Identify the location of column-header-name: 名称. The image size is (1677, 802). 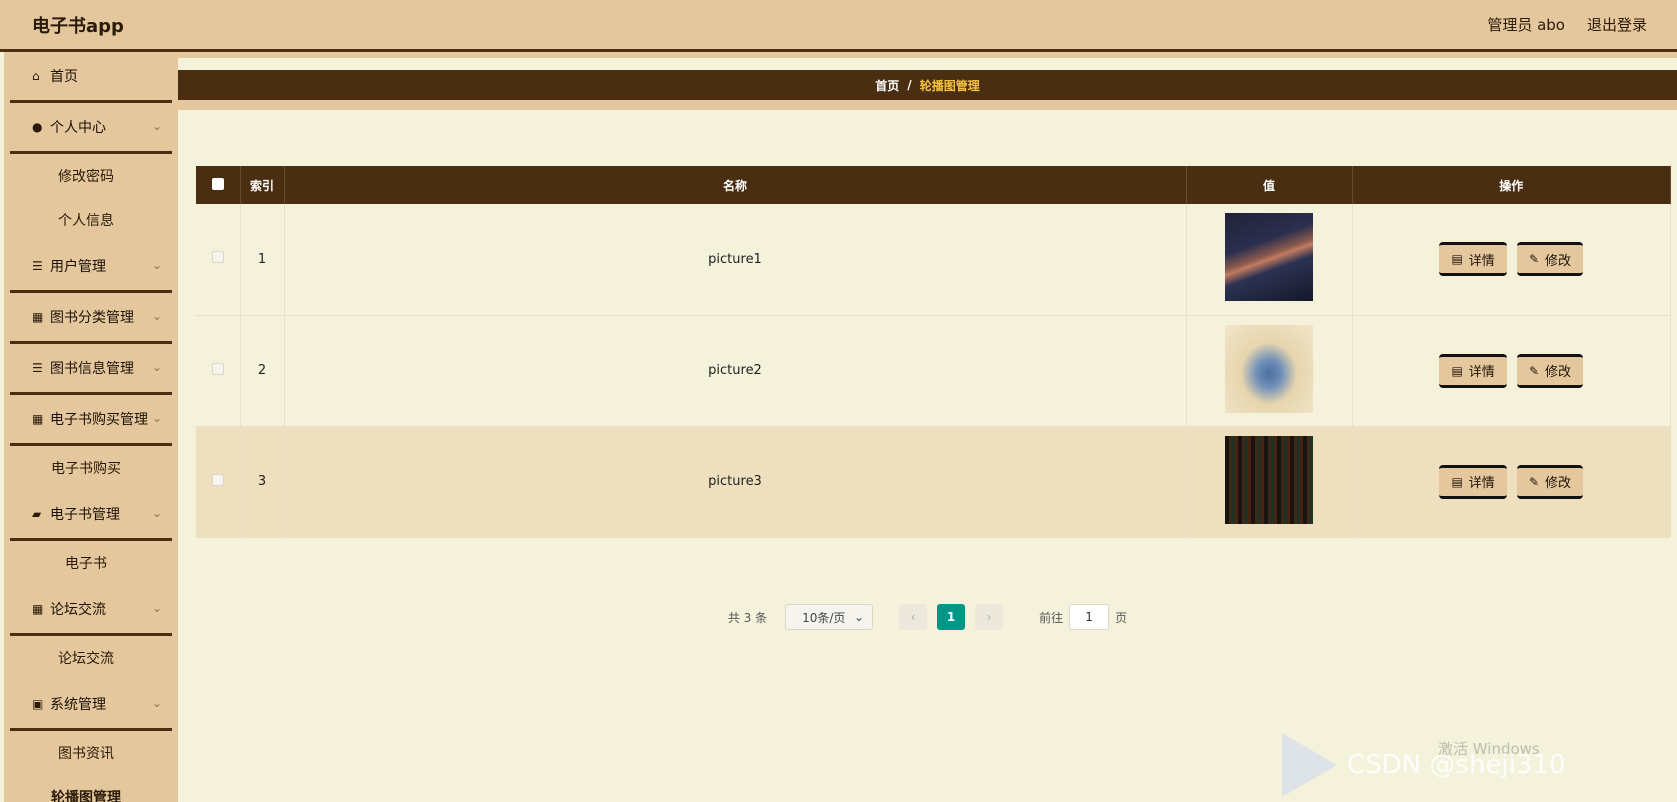
(735, 185).